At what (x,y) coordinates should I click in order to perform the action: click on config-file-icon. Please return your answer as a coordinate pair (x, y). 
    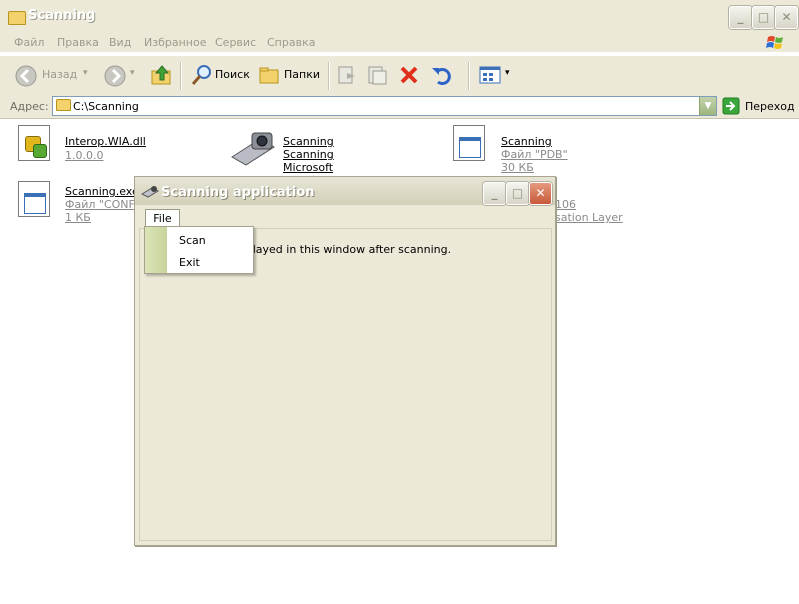
    Looking at the image, I should click on (34, 199).